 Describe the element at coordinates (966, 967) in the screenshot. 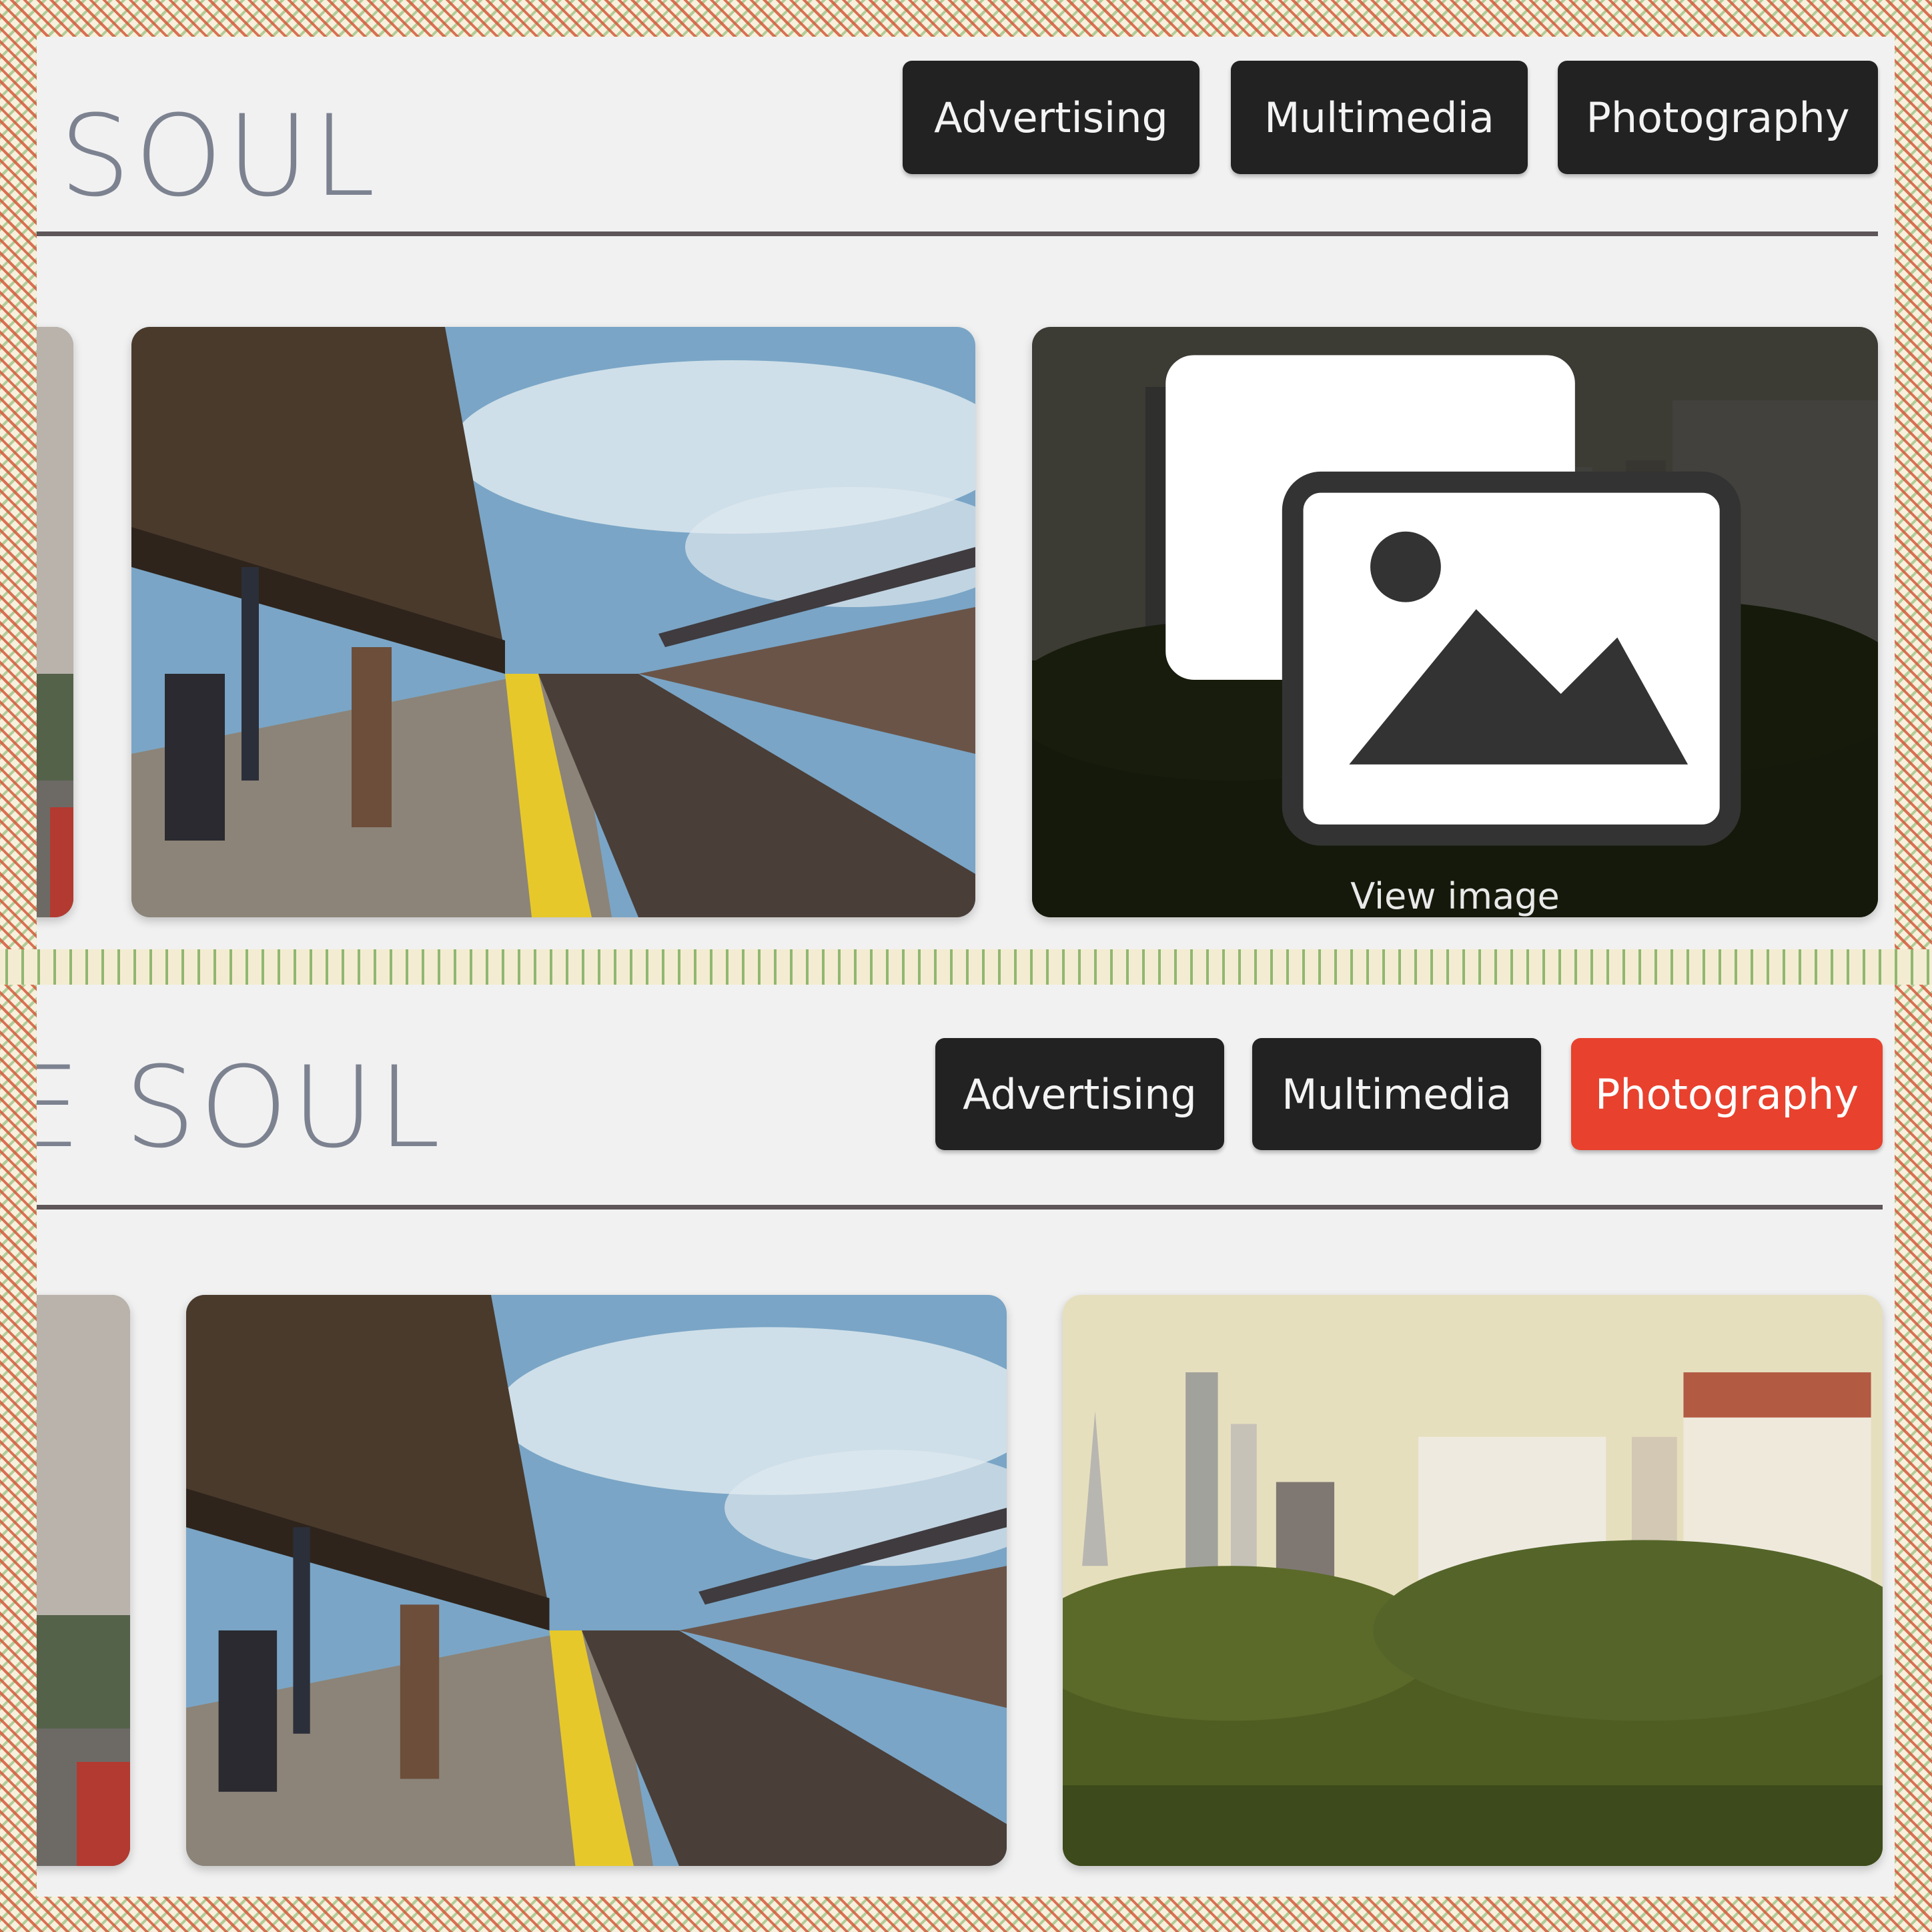

I see `decorative-border` at that location.